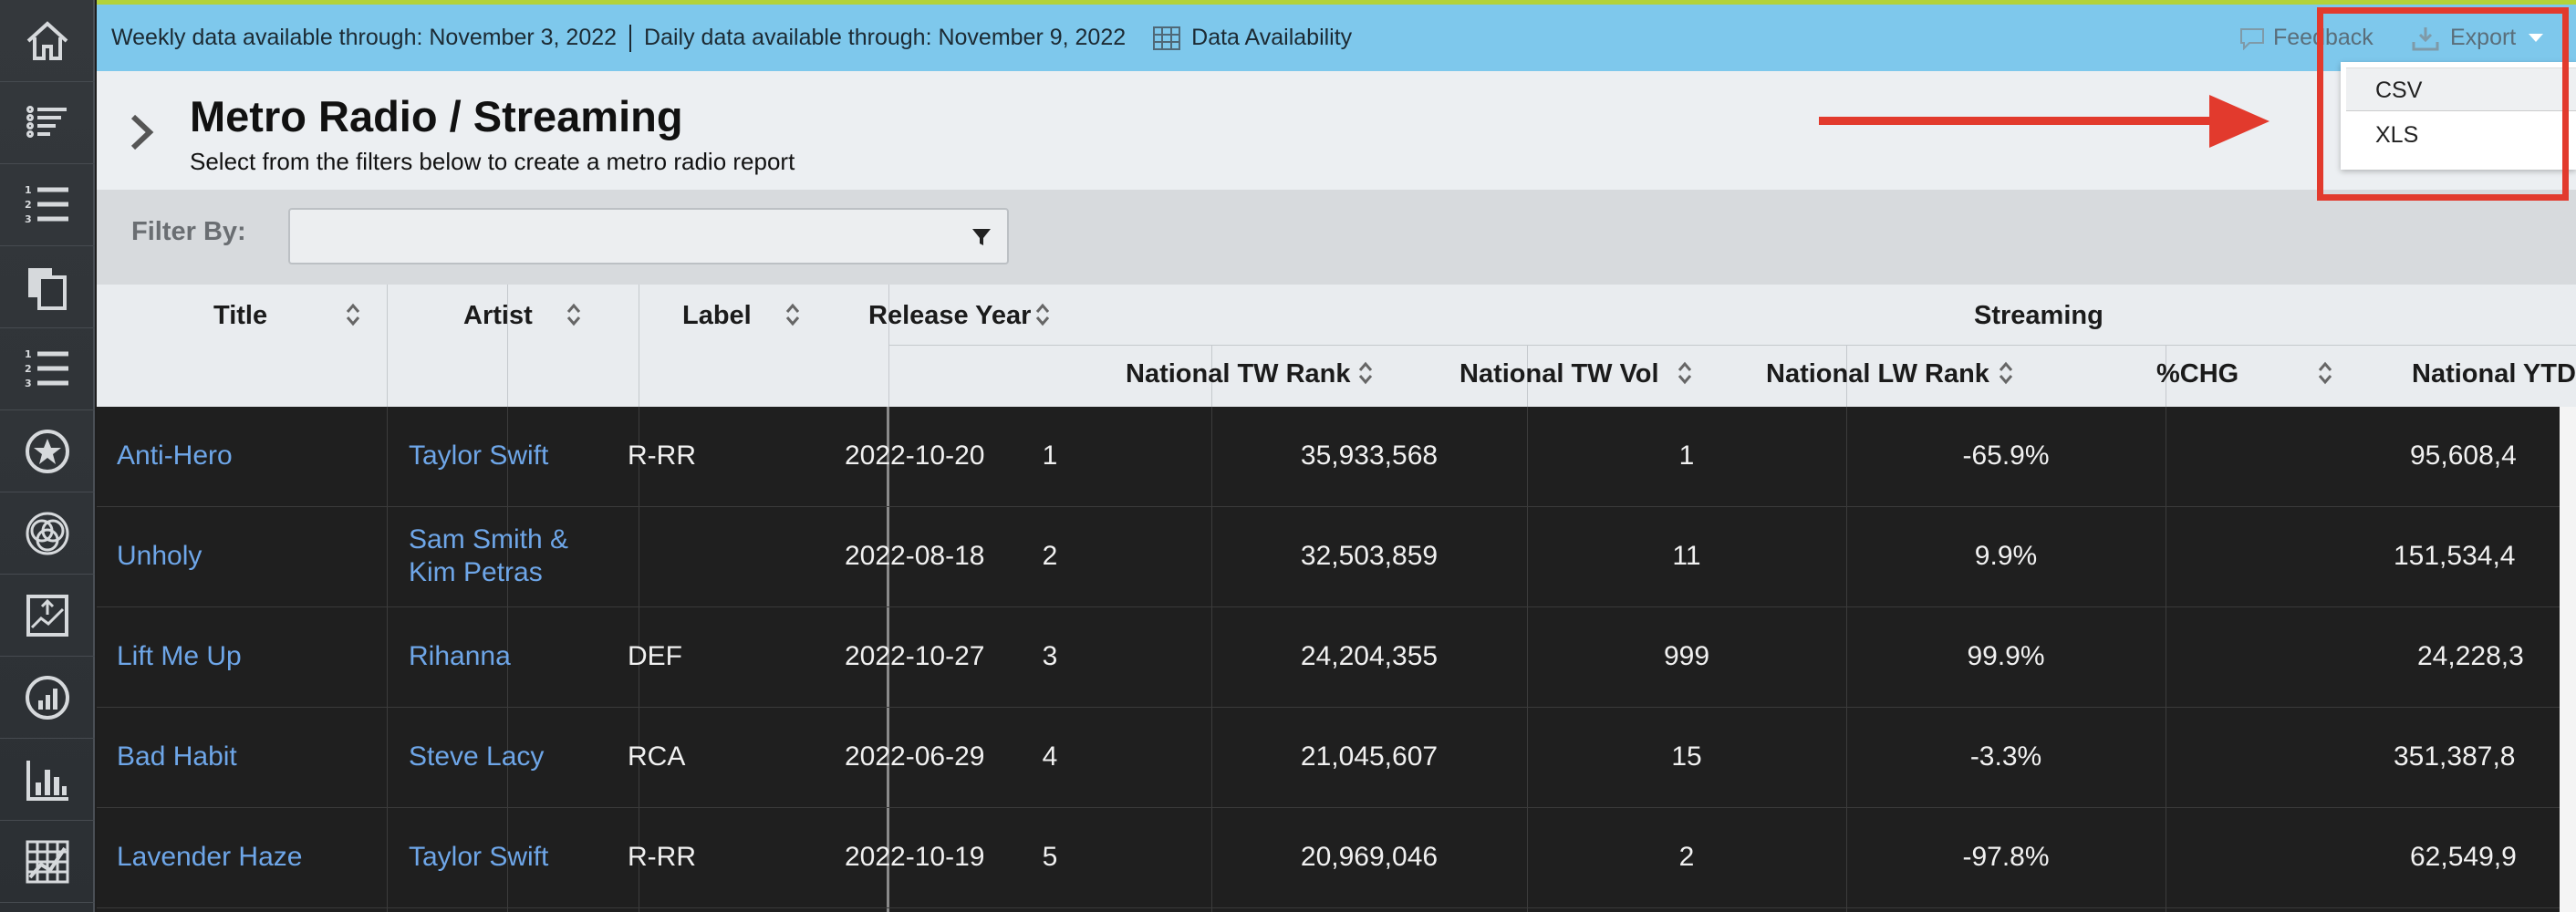 This screenshot has height=912, width=2576. I want to click on divider, so click(630, 38).